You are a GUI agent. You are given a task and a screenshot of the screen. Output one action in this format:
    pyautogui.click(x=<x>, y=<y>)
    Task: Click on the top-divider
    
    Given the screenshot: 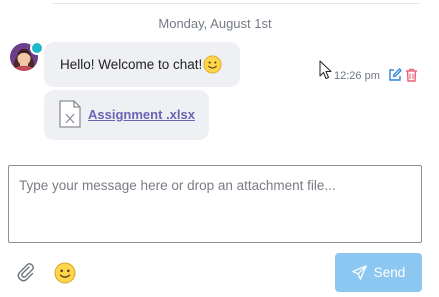 What is the action you would take?
    pyautogui.click(x=236, y=3)
    